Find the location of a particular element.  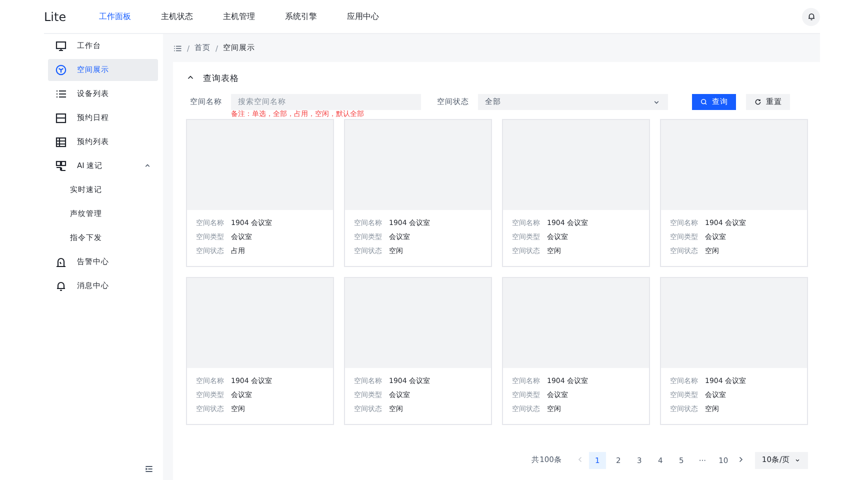

nav-tab: 系统引擎 is located at coordinates (316, 16).